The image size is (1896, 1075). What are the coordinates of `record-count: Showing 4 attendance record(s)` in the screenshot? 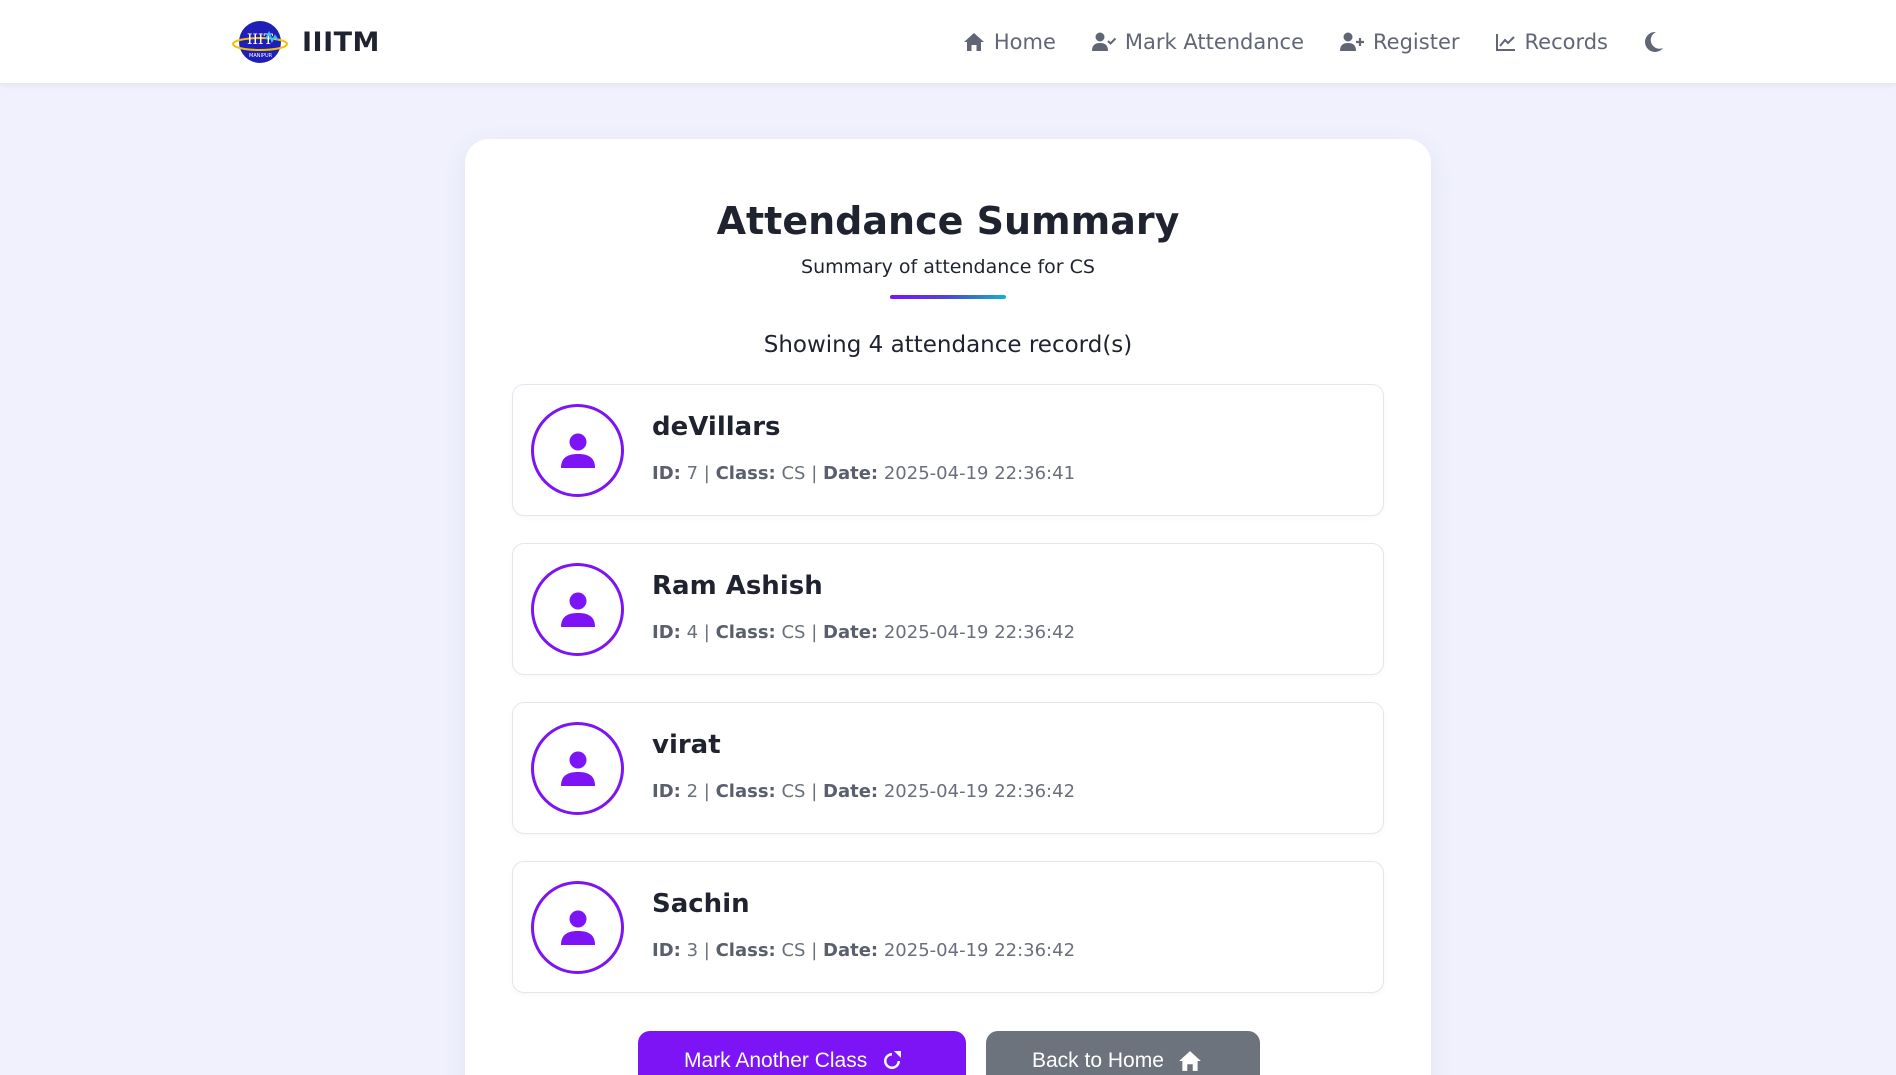 It's located at (948, 345).